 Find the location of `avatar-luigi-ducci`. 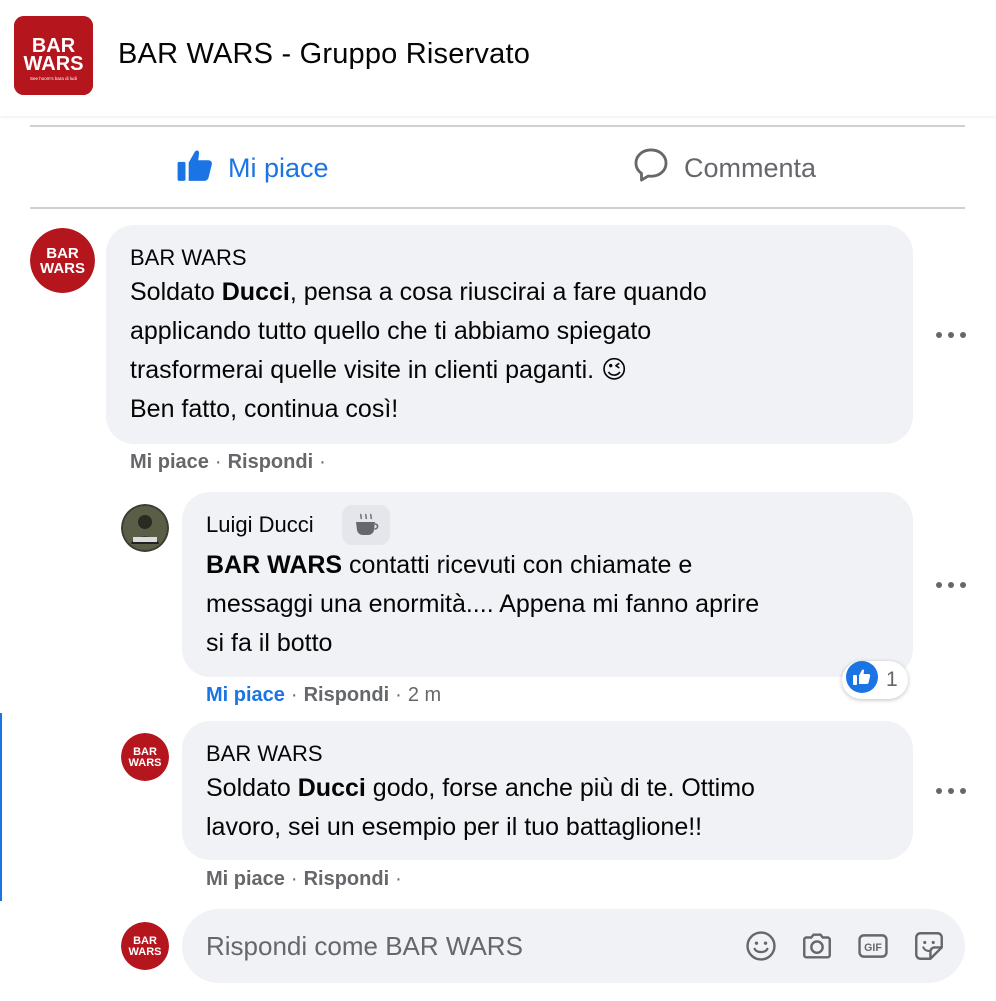

avatar-luigi-ducci is located at coordinates (145, 528).